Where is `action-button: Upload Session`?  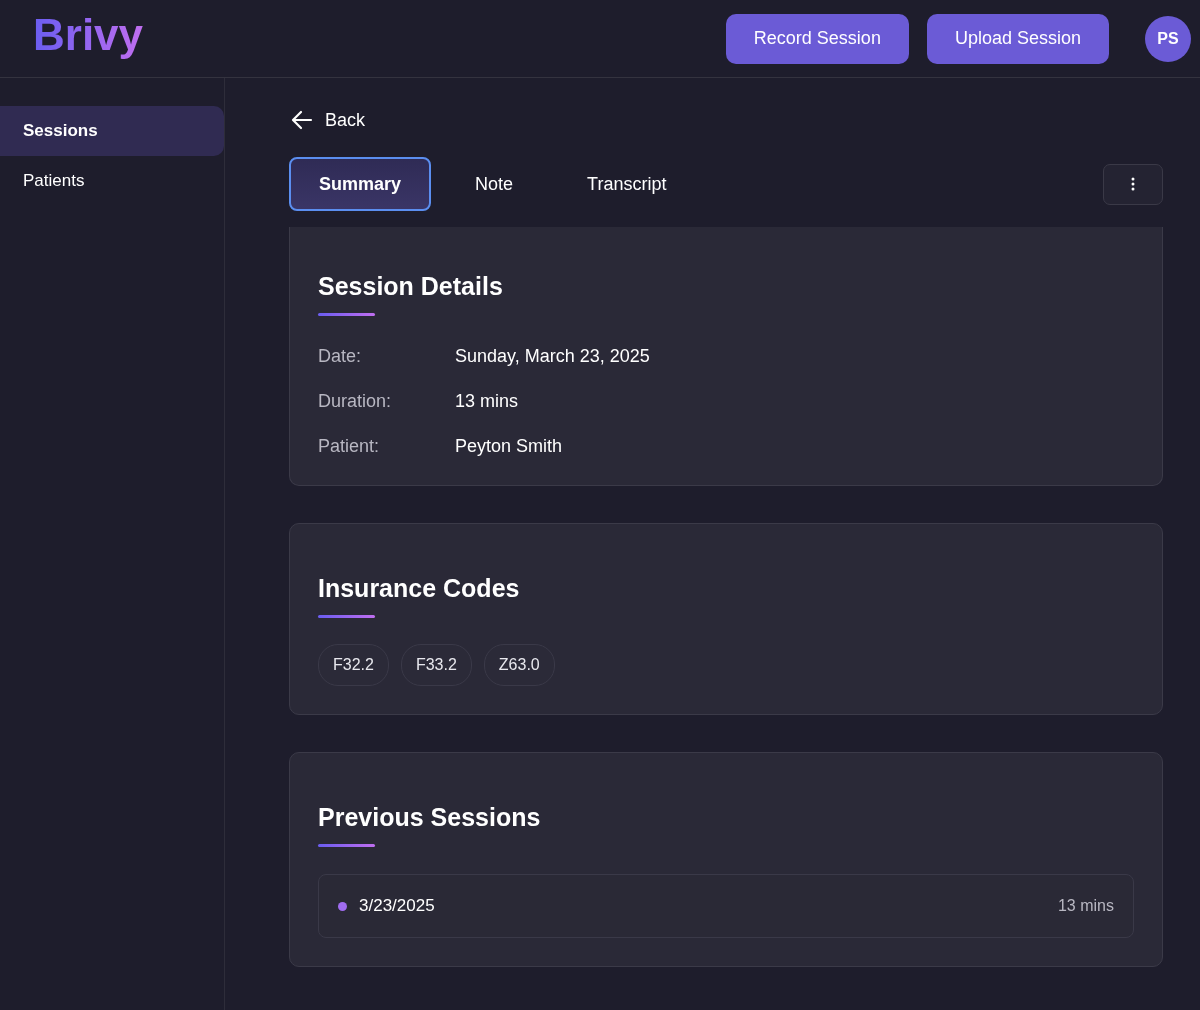 action-button: Upload Session is located at coordinates (1017, 38).